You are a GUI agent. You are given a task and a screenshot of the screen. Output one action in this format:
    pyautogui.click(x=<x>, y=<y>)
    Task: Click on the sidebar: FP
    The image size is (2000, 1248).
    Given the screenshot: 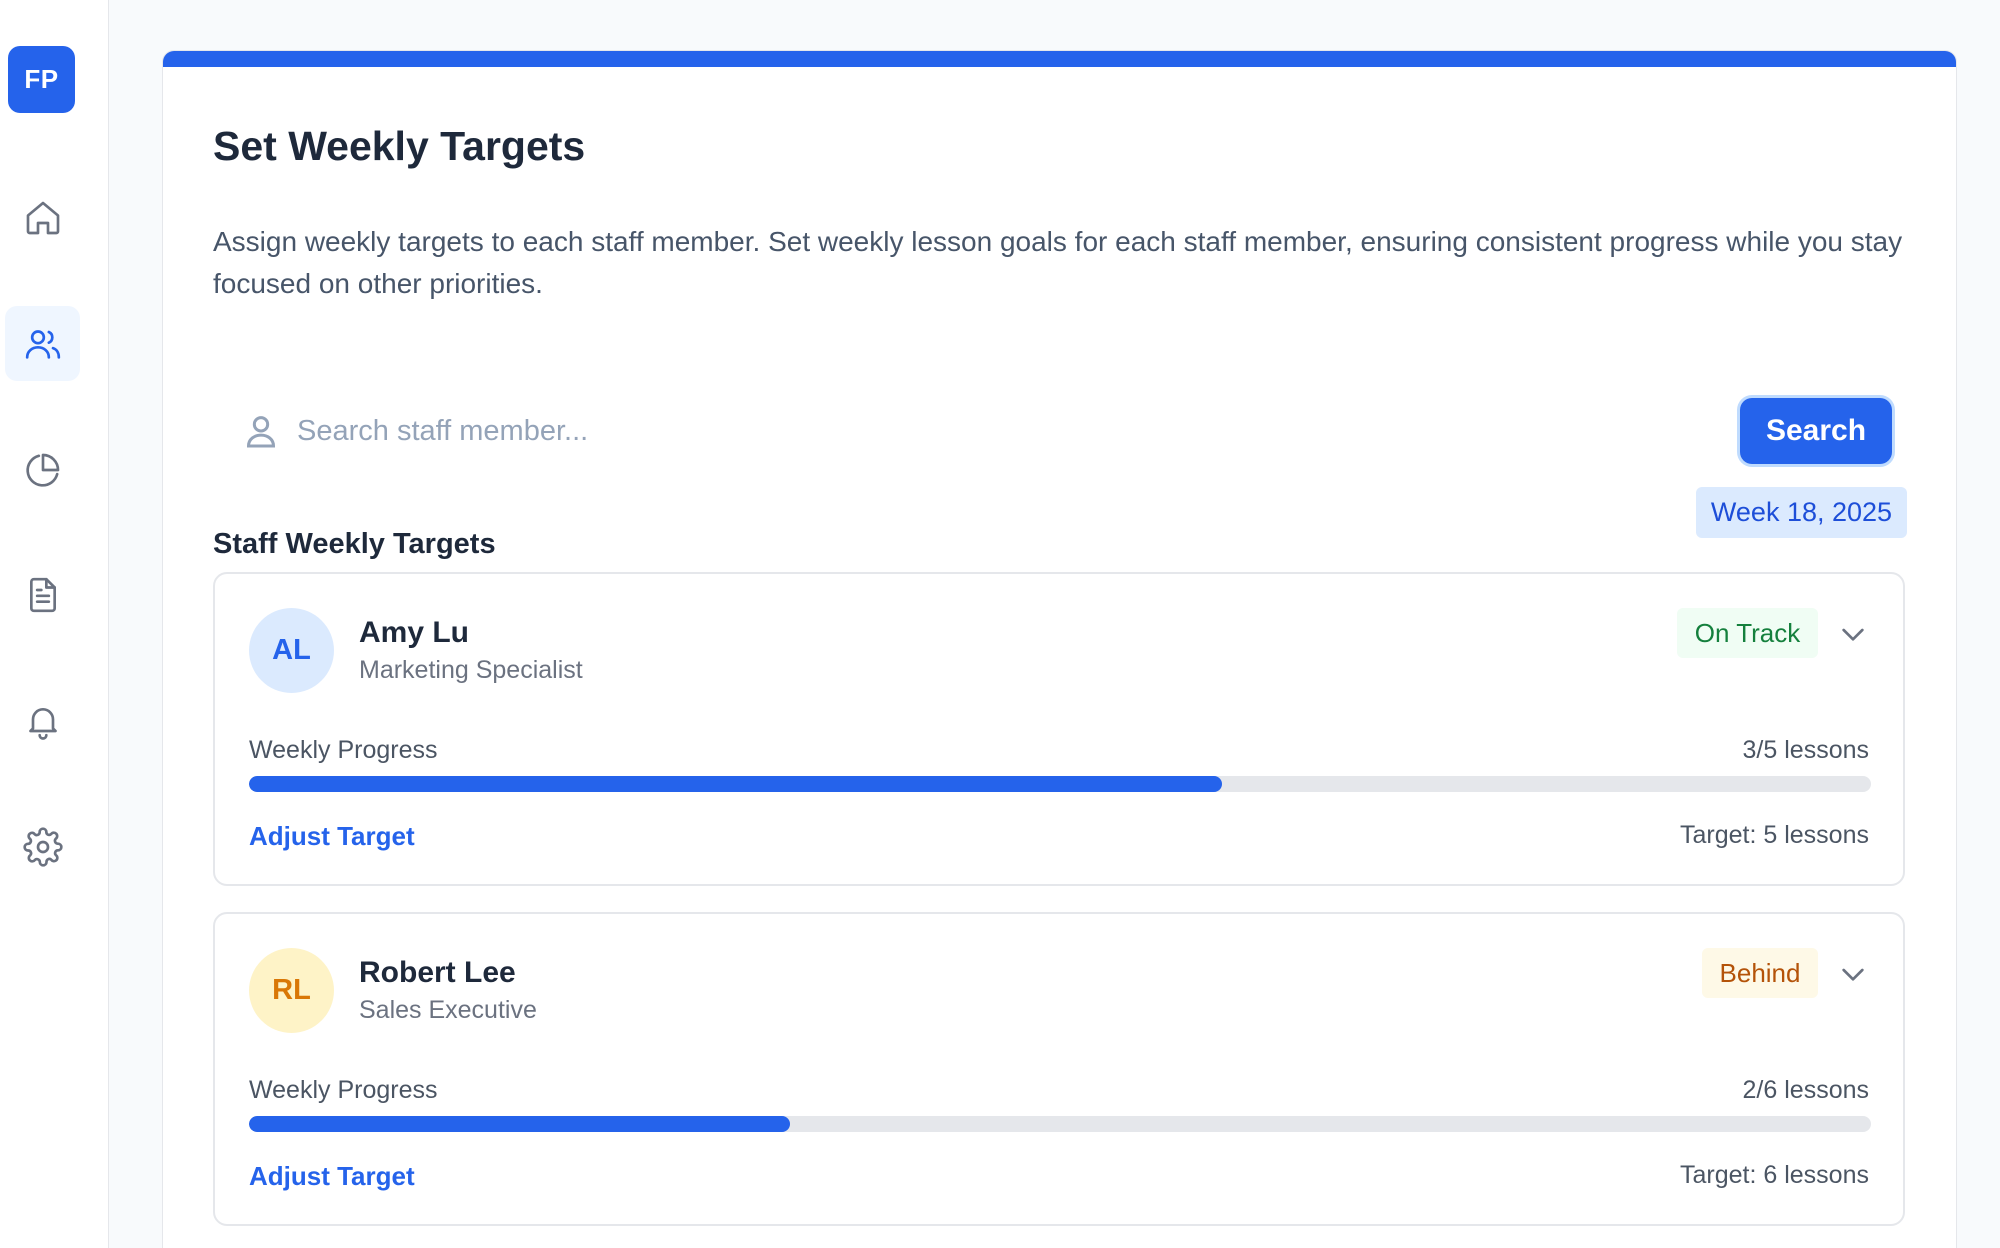 What is the action you would take?
    pyautogui.click(x=54, y=624)
    